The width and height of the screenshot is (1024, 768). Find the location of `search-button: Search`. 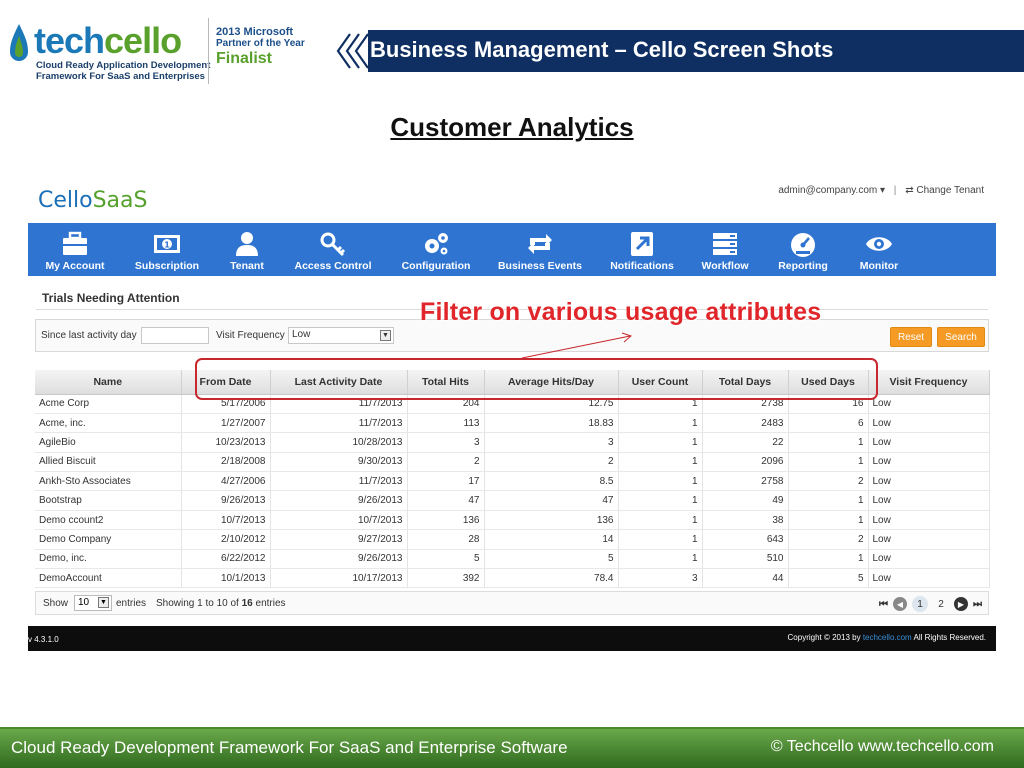

search-button: Search is located at coordinates (961, 337).